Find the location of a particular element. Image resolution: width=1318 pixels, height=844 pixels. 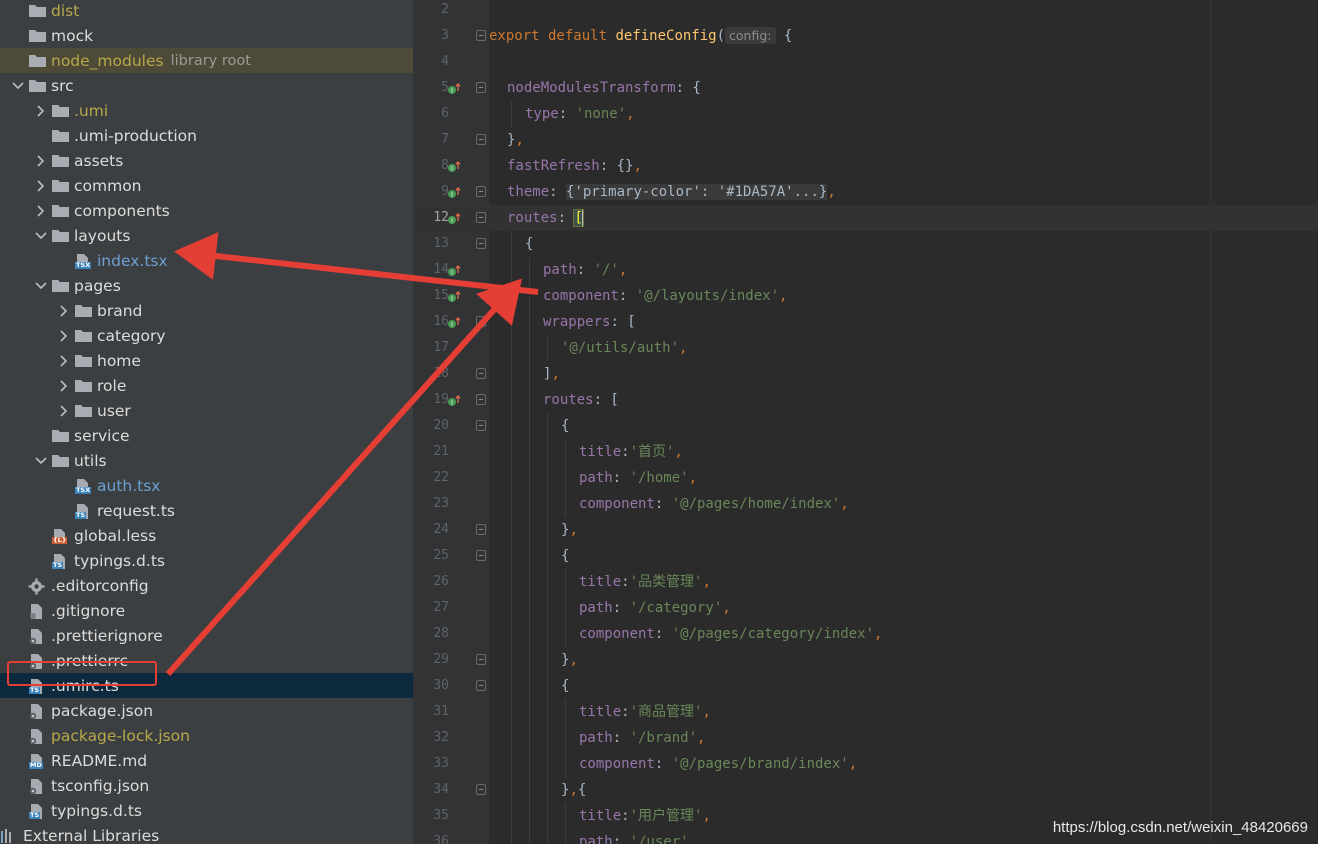

tree-item: layouts is located at coordinates (206, 235).